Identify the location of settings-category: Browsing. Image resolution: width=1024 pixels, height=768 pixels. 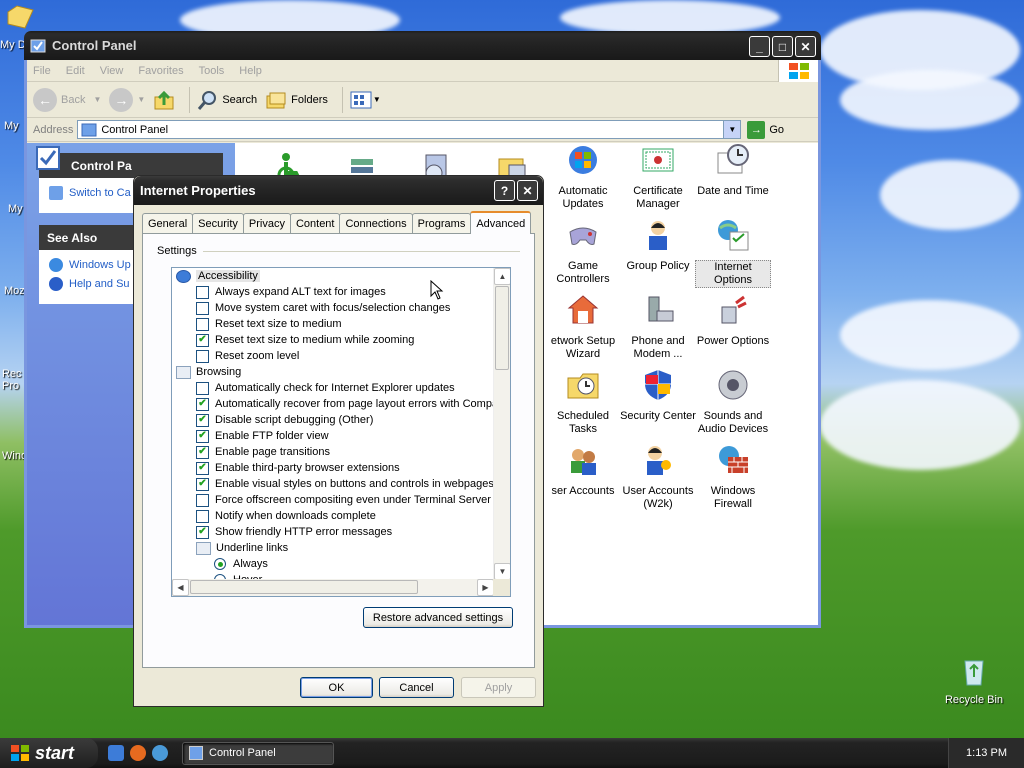
(333, 372).